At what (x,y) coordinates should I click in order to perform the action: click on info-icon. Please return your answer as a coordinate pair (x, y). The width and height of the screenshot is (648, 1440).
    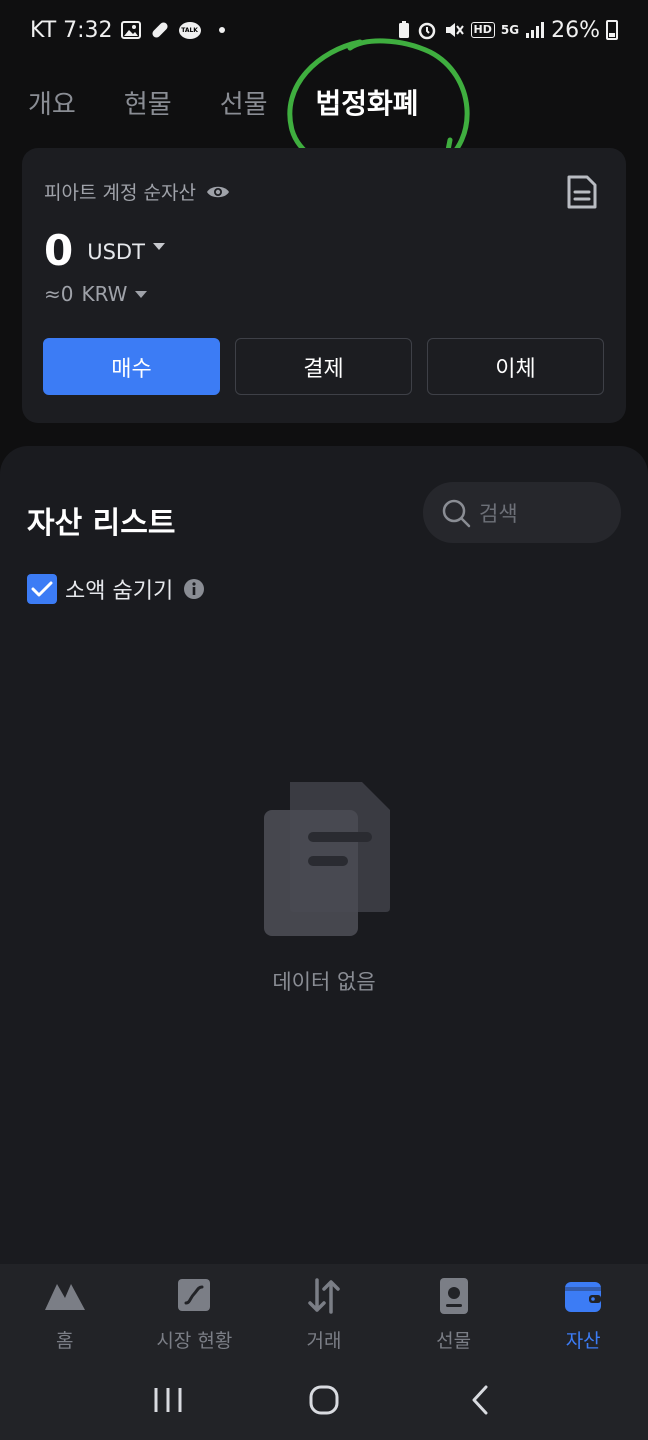
    Looking at the image, I should click on (194, 589).